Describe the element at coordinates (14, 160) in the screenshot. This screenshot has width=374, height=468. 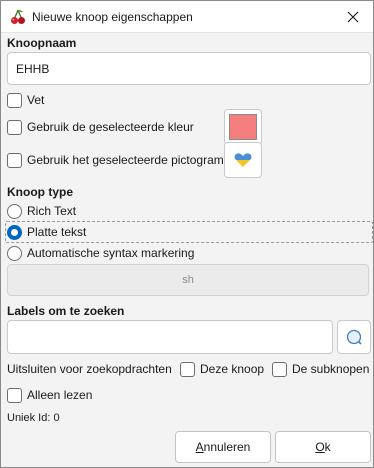
I see `use-icon-checkbox` at that location.